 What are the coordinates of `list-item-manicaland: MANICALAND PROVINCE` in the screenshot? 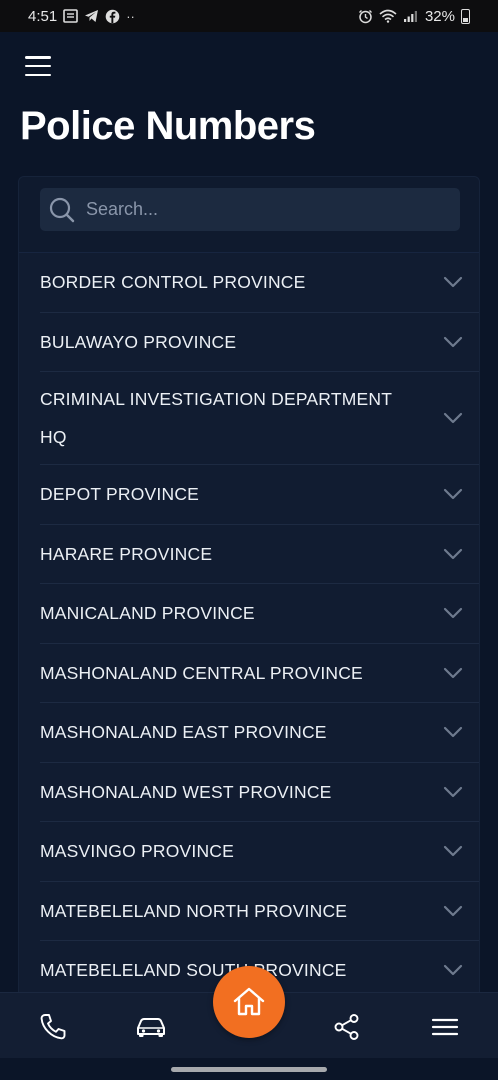 It's located at (259, 614).